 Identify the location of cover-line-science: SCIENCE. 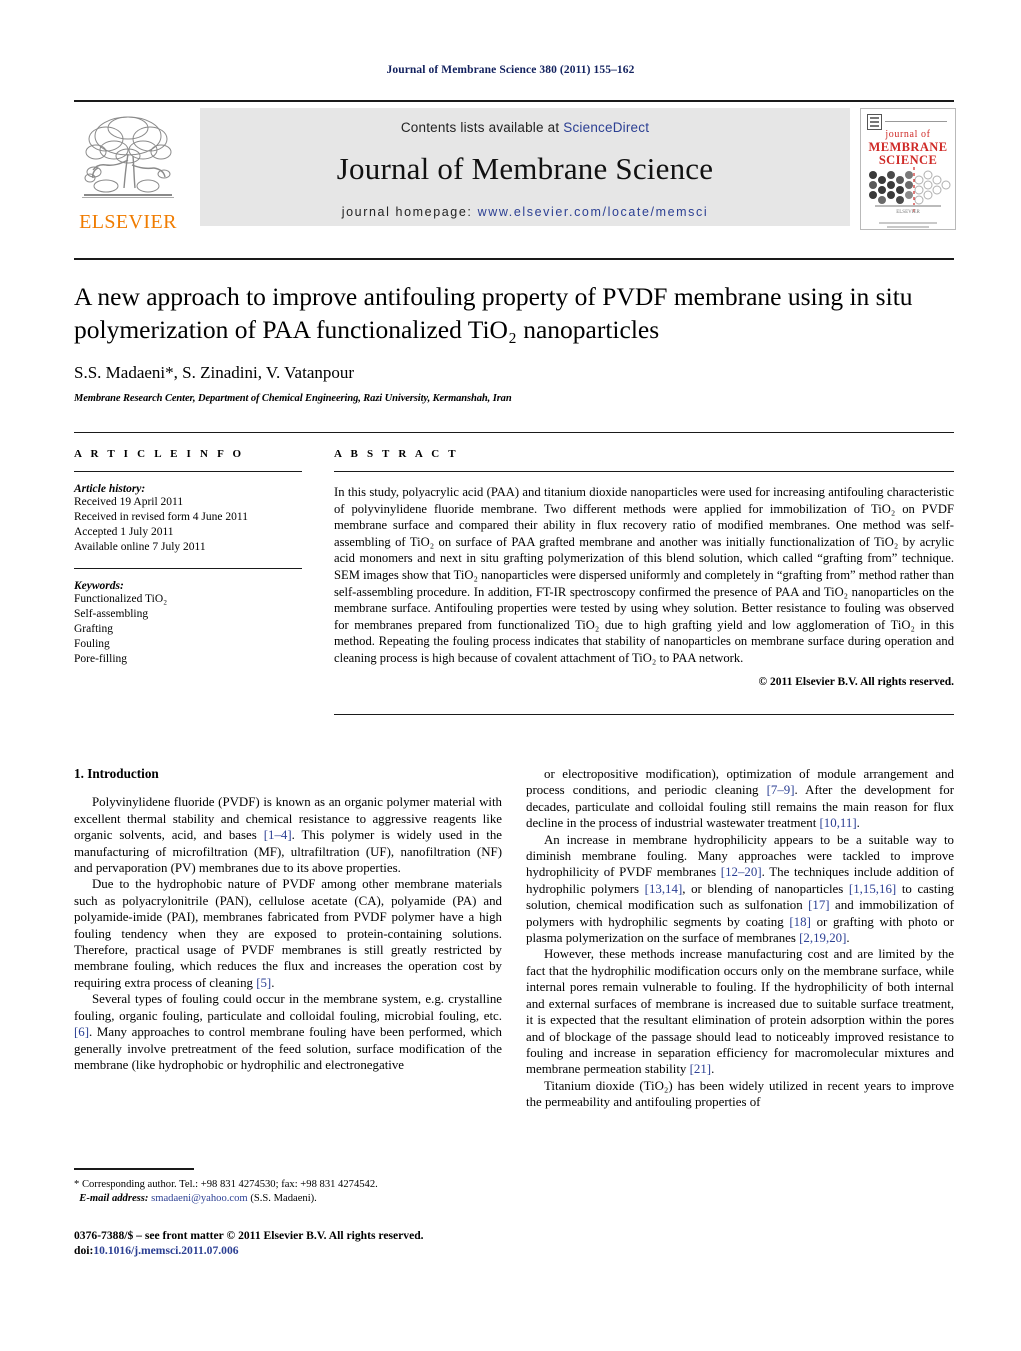
(908, 160).